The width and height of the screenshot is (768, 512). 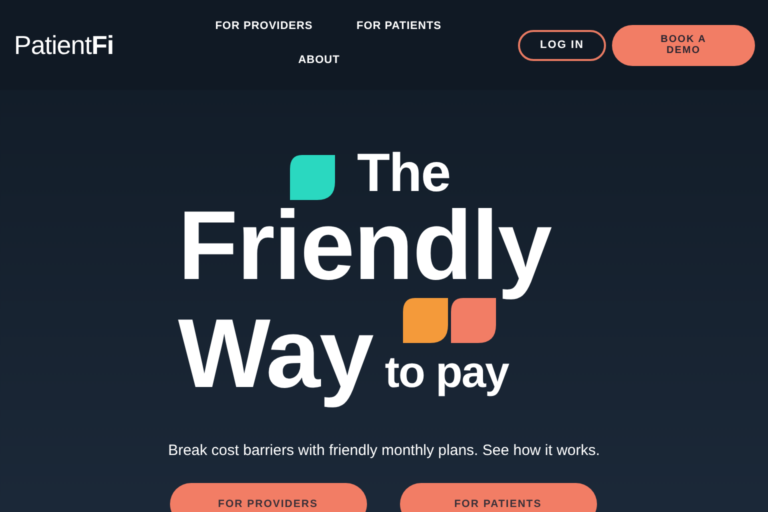 What do you see at coordinates (365, 249) in the screenshot?
I see `headline-text: Friendly` at bounding box center [365, 249].